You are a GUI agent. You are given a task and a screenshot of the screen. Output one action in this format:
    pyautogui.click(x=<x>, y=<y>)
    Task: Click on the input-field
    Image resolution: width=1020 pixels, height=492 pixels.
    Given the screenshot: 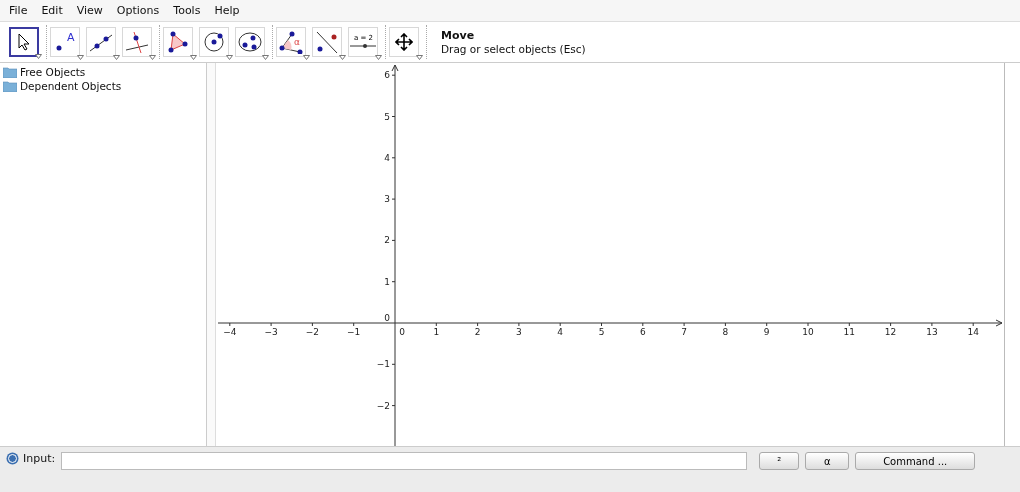 What is the action you would take?
    pyautogui.click(x=404, y=461)
    